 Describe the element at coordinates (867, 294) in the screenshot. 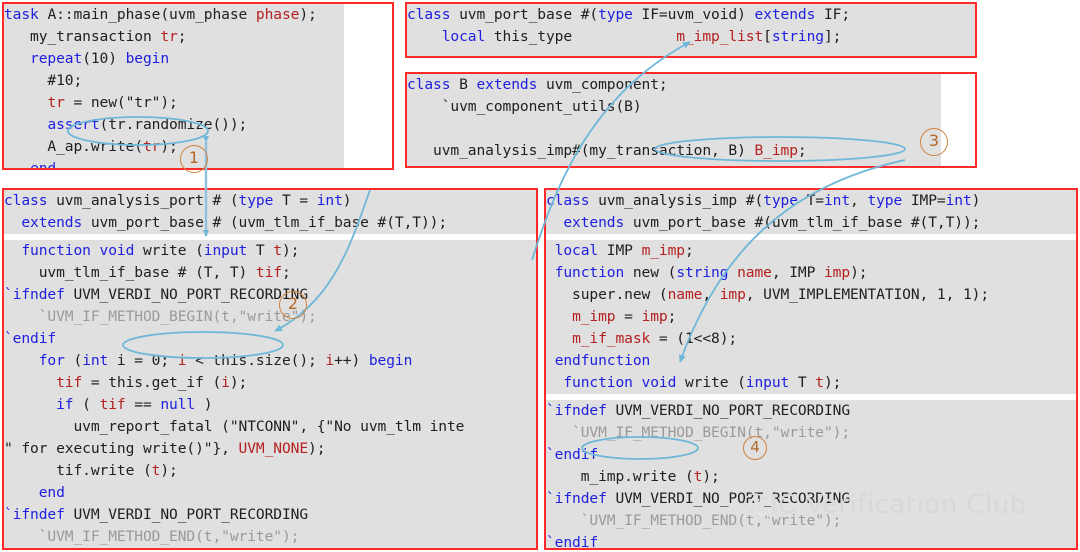

I see `code-token: , UVM_IMPLEMENTATION, 1, 1);` at that location.